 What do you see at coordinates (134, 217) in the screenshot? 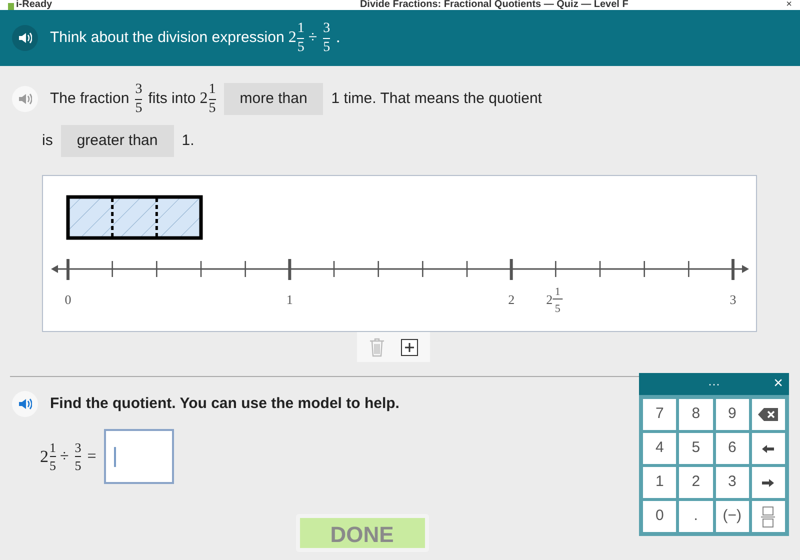
I see `fraction-tape` at bounding box center [134, 217].